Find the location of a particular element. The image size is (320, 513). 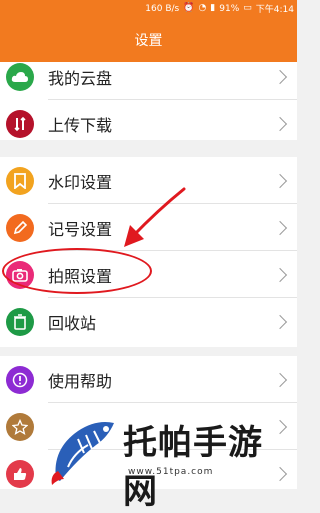

signal-icon: ▮ is located at coordinates (213, 8).